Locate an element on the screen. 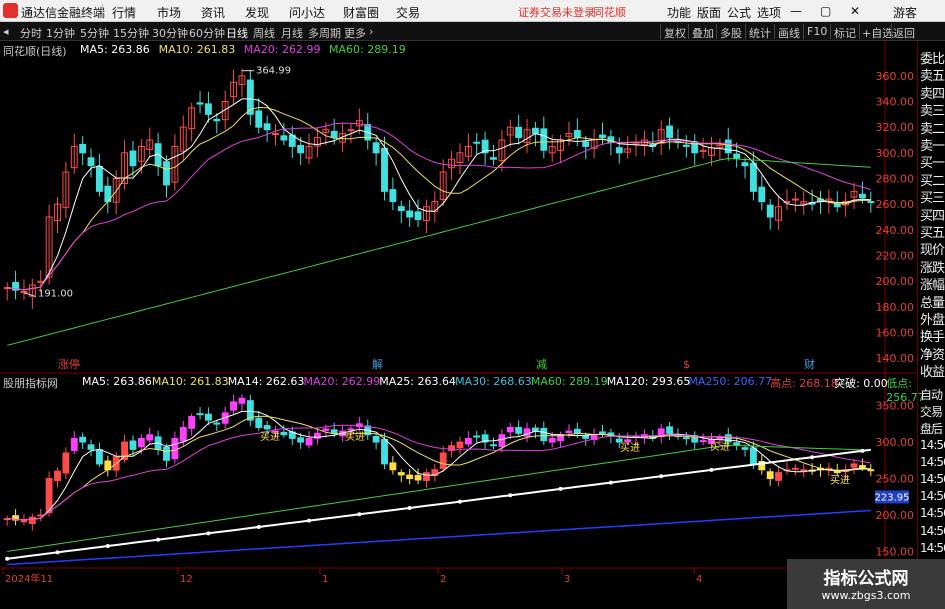  minimize-icon: — is located at coordinates (796, 11).